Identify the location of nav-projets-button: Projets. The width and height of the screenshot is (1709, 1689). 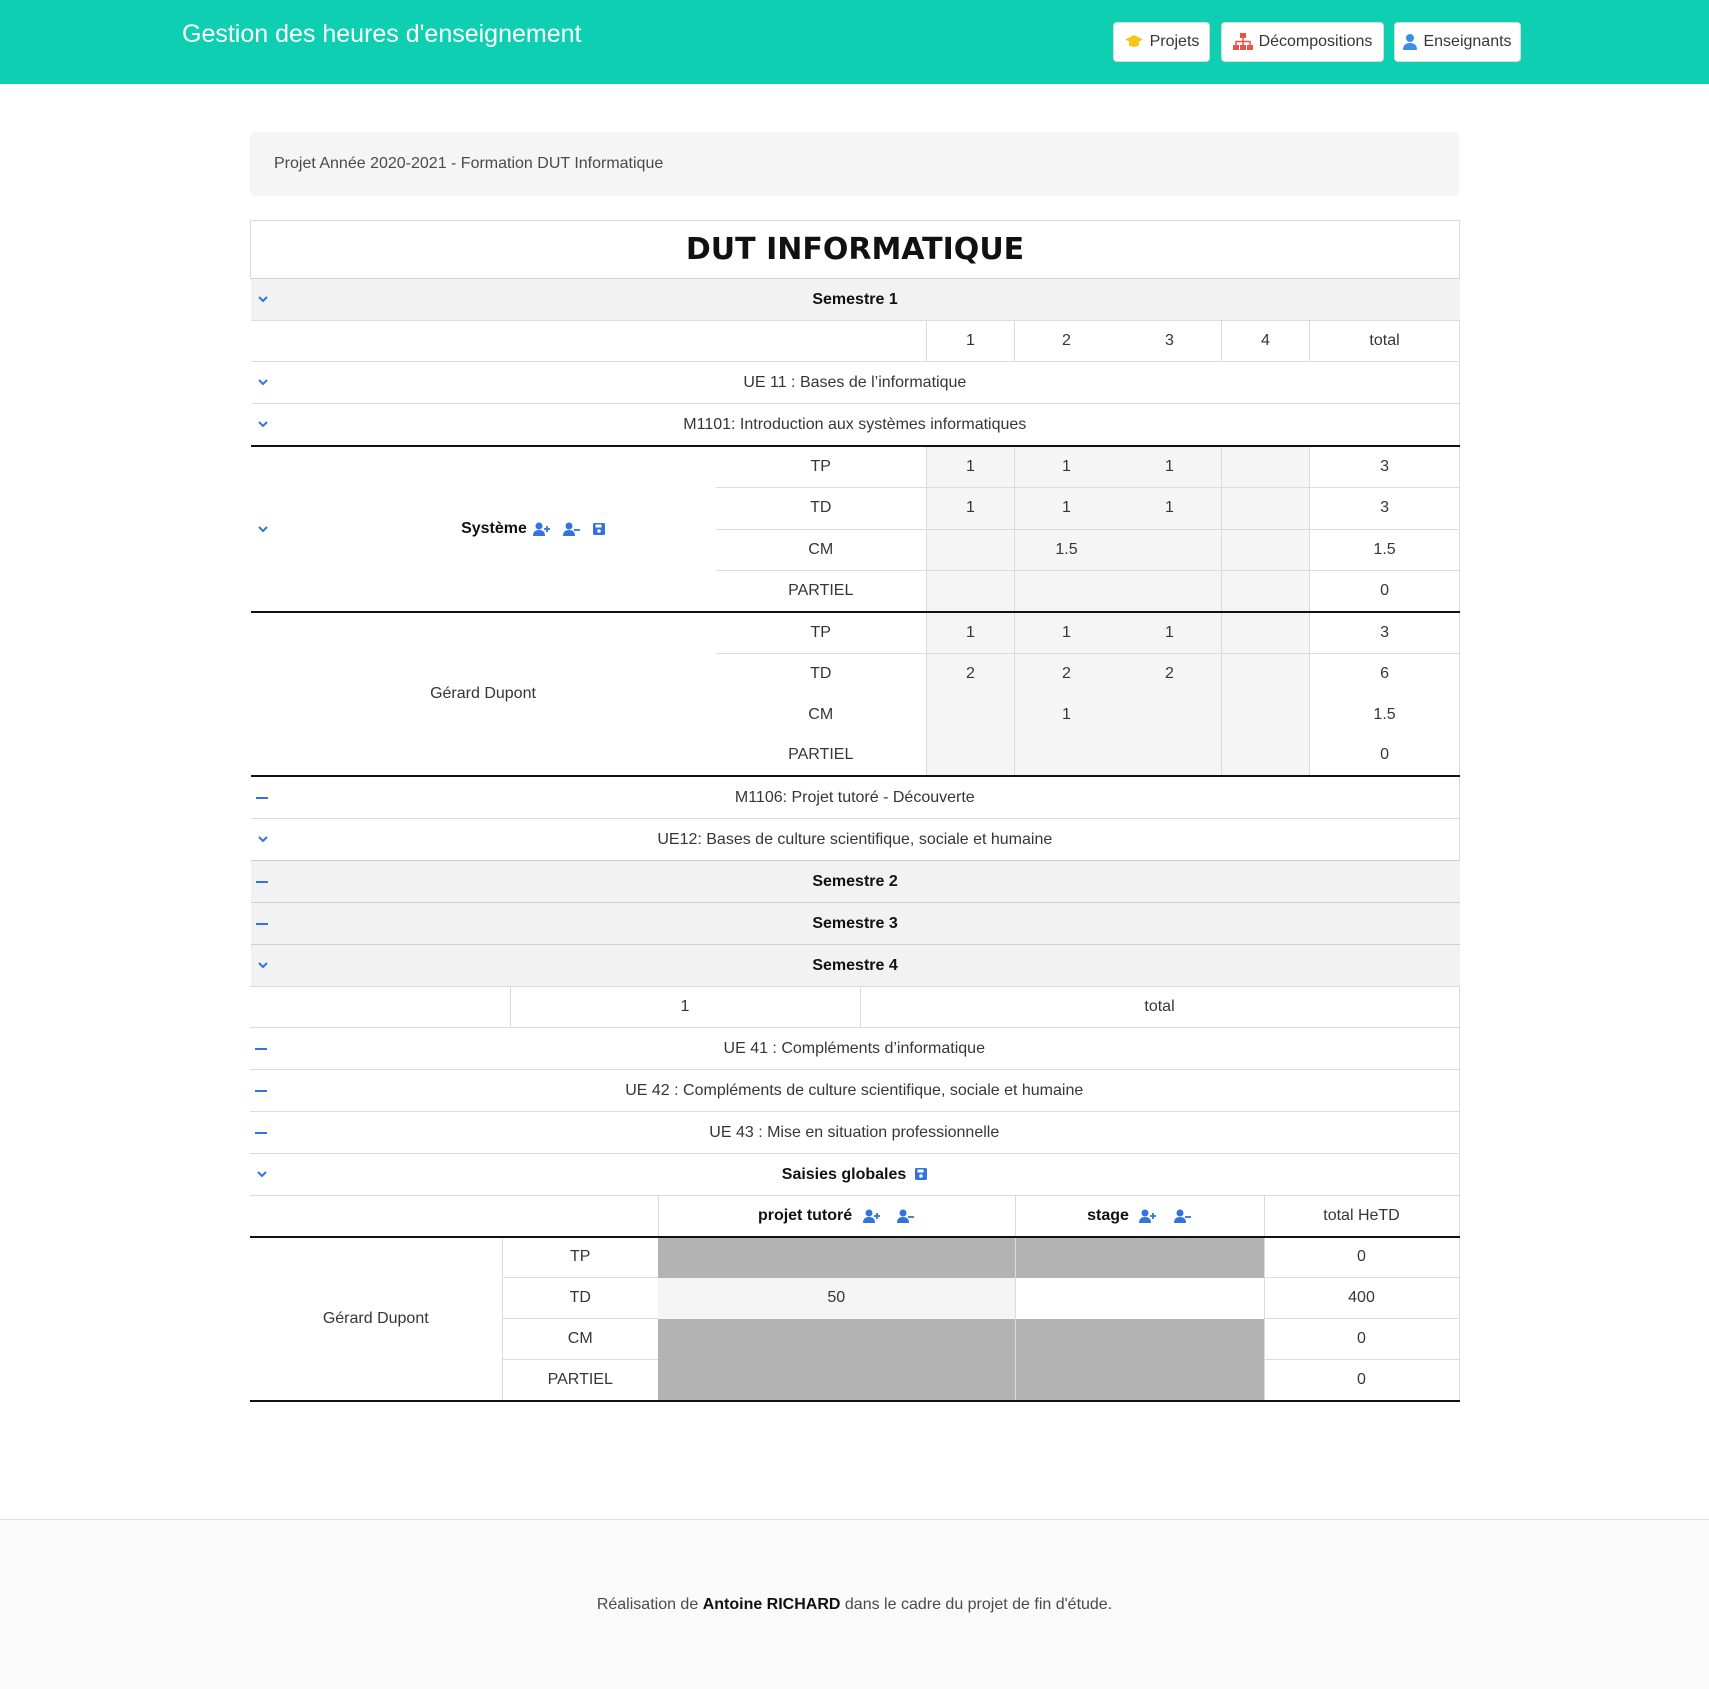
(1161, 42).